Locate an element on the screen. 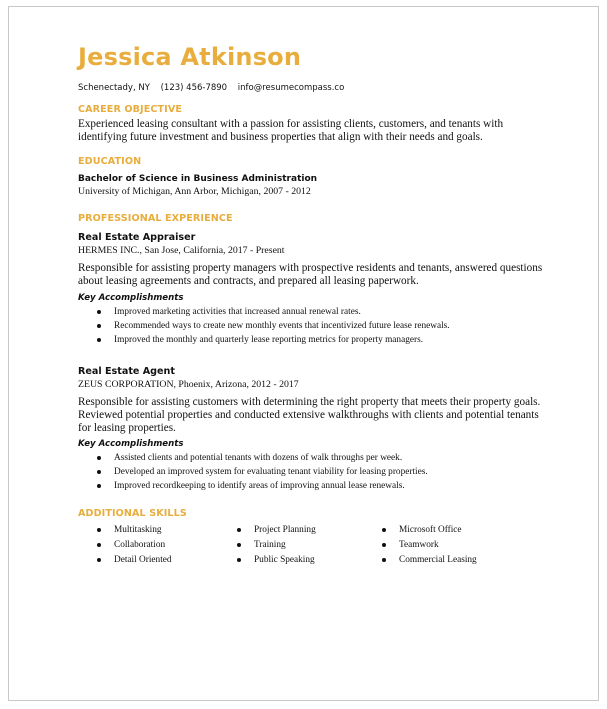  contact-location: Schenectady, NY is located at coordinates (114, 88).